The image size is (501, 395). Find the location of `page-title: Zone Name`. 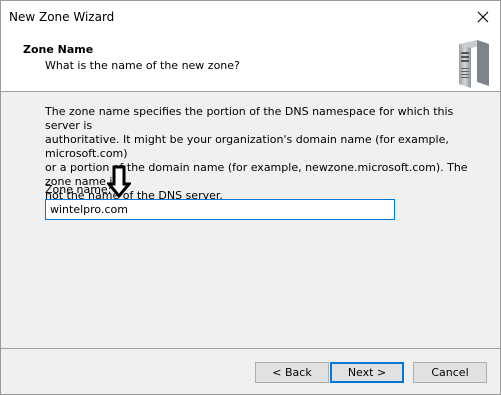

page-title: Zone Name is located at coordinates (58, 49).